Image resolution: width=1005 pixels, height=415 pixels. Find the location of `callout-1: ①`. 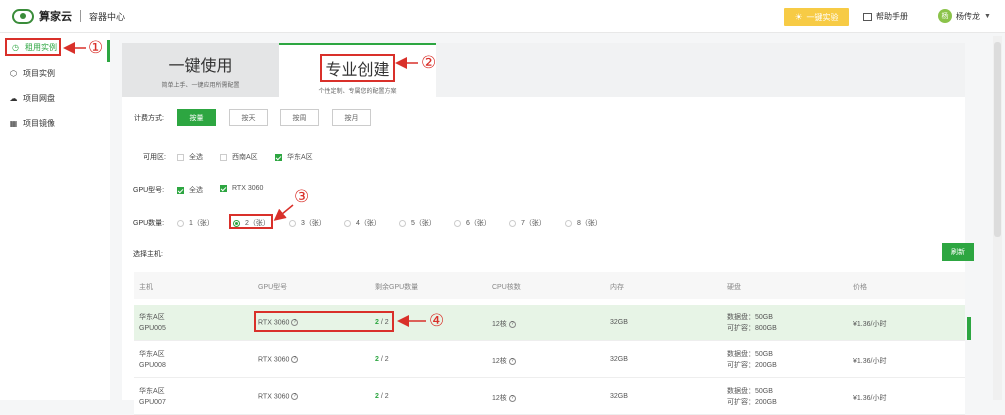

callout-1: ① is located at coordinates (96, 47).